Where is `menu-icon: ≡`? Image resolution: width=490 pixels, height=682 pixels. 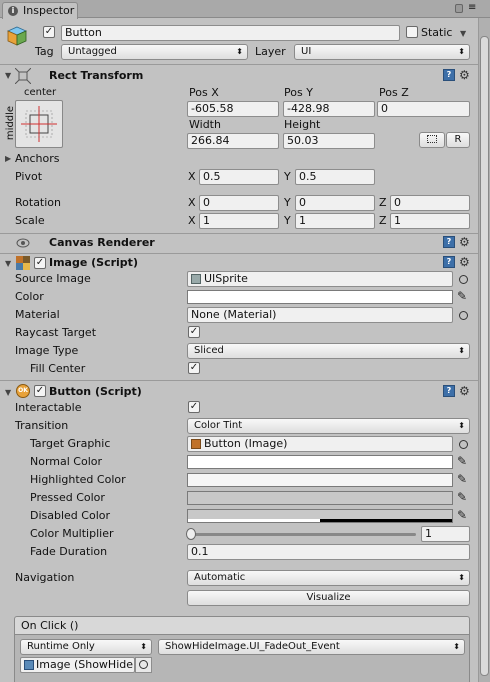 menu-icon: ≡ is located at coordinates (472, 8).